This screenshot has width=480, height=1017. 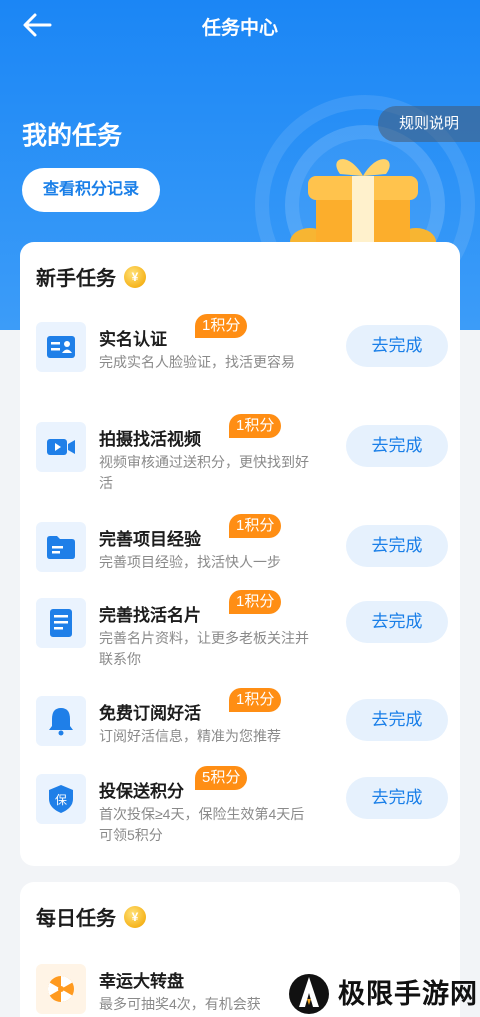 What do you see at coordinates (61, 347) in the screenshot?
I see `id-card-icon` at bounding box center [61, 347].